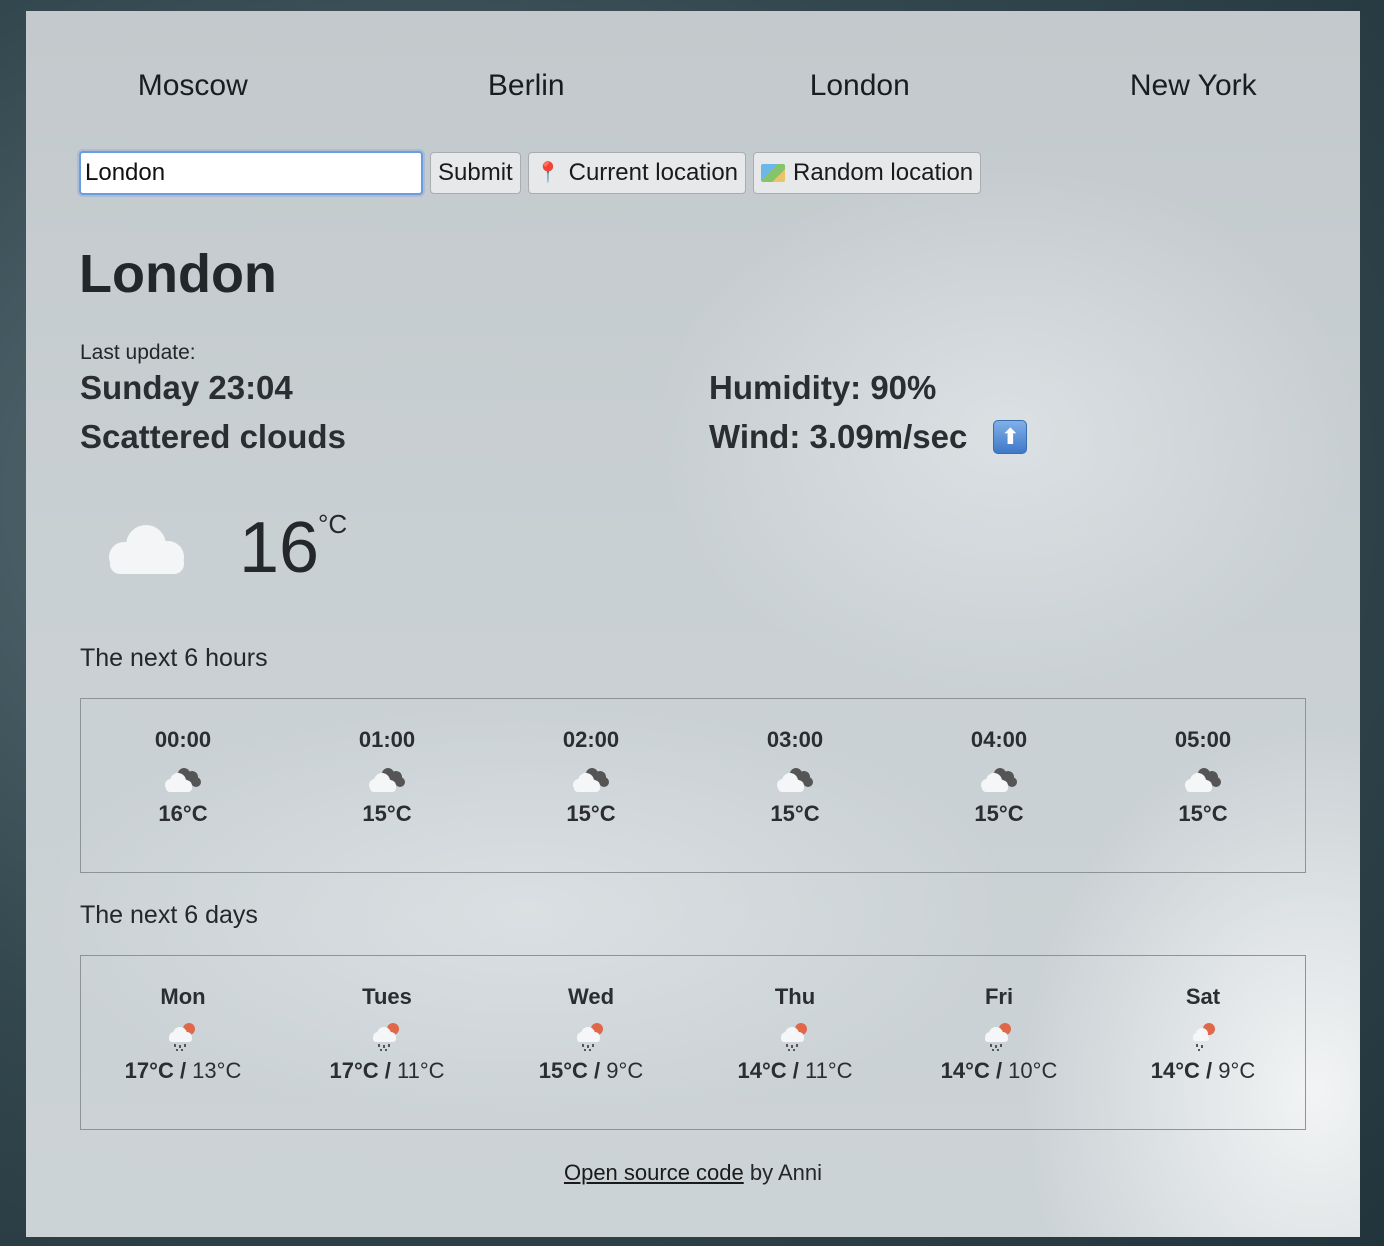 This screenshot has height=1246, width=1384. What do you see at coordinates (183, 1070) in the screenshot?
I see `day-temps: 17°C / 13°C` at bounding box center [183, 1070].